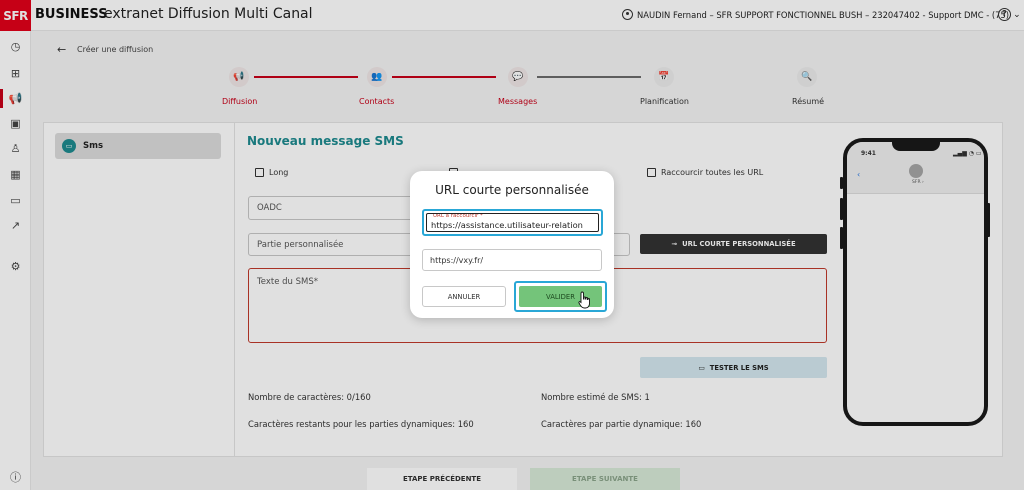  I want to click on short-url-value: https://vxy.fr/, so click(457, 260).